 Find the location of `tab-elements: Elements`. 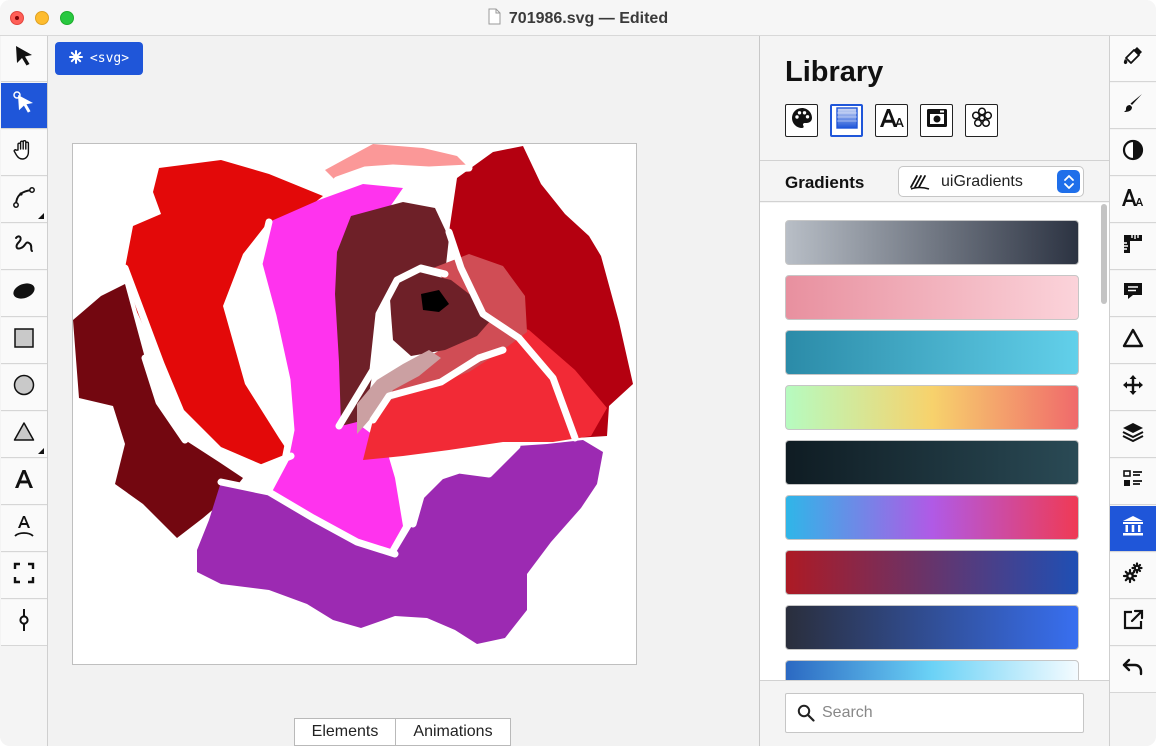

tab-elements: Elements is located at coordinates (345, 732).